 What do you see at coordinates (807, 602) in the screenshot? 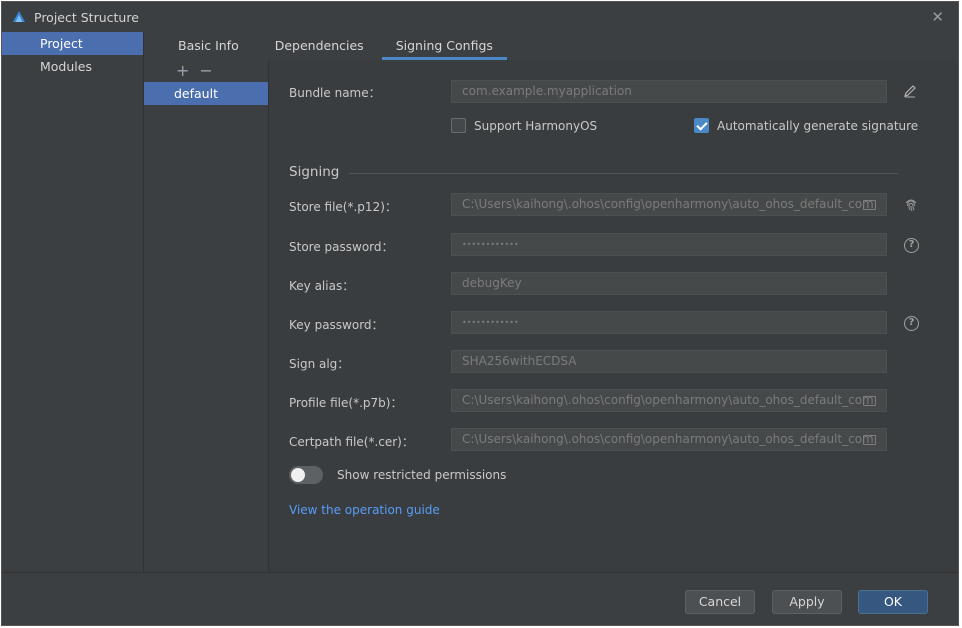
I see `apply-button: Apply` at bounding box center [807, 602].